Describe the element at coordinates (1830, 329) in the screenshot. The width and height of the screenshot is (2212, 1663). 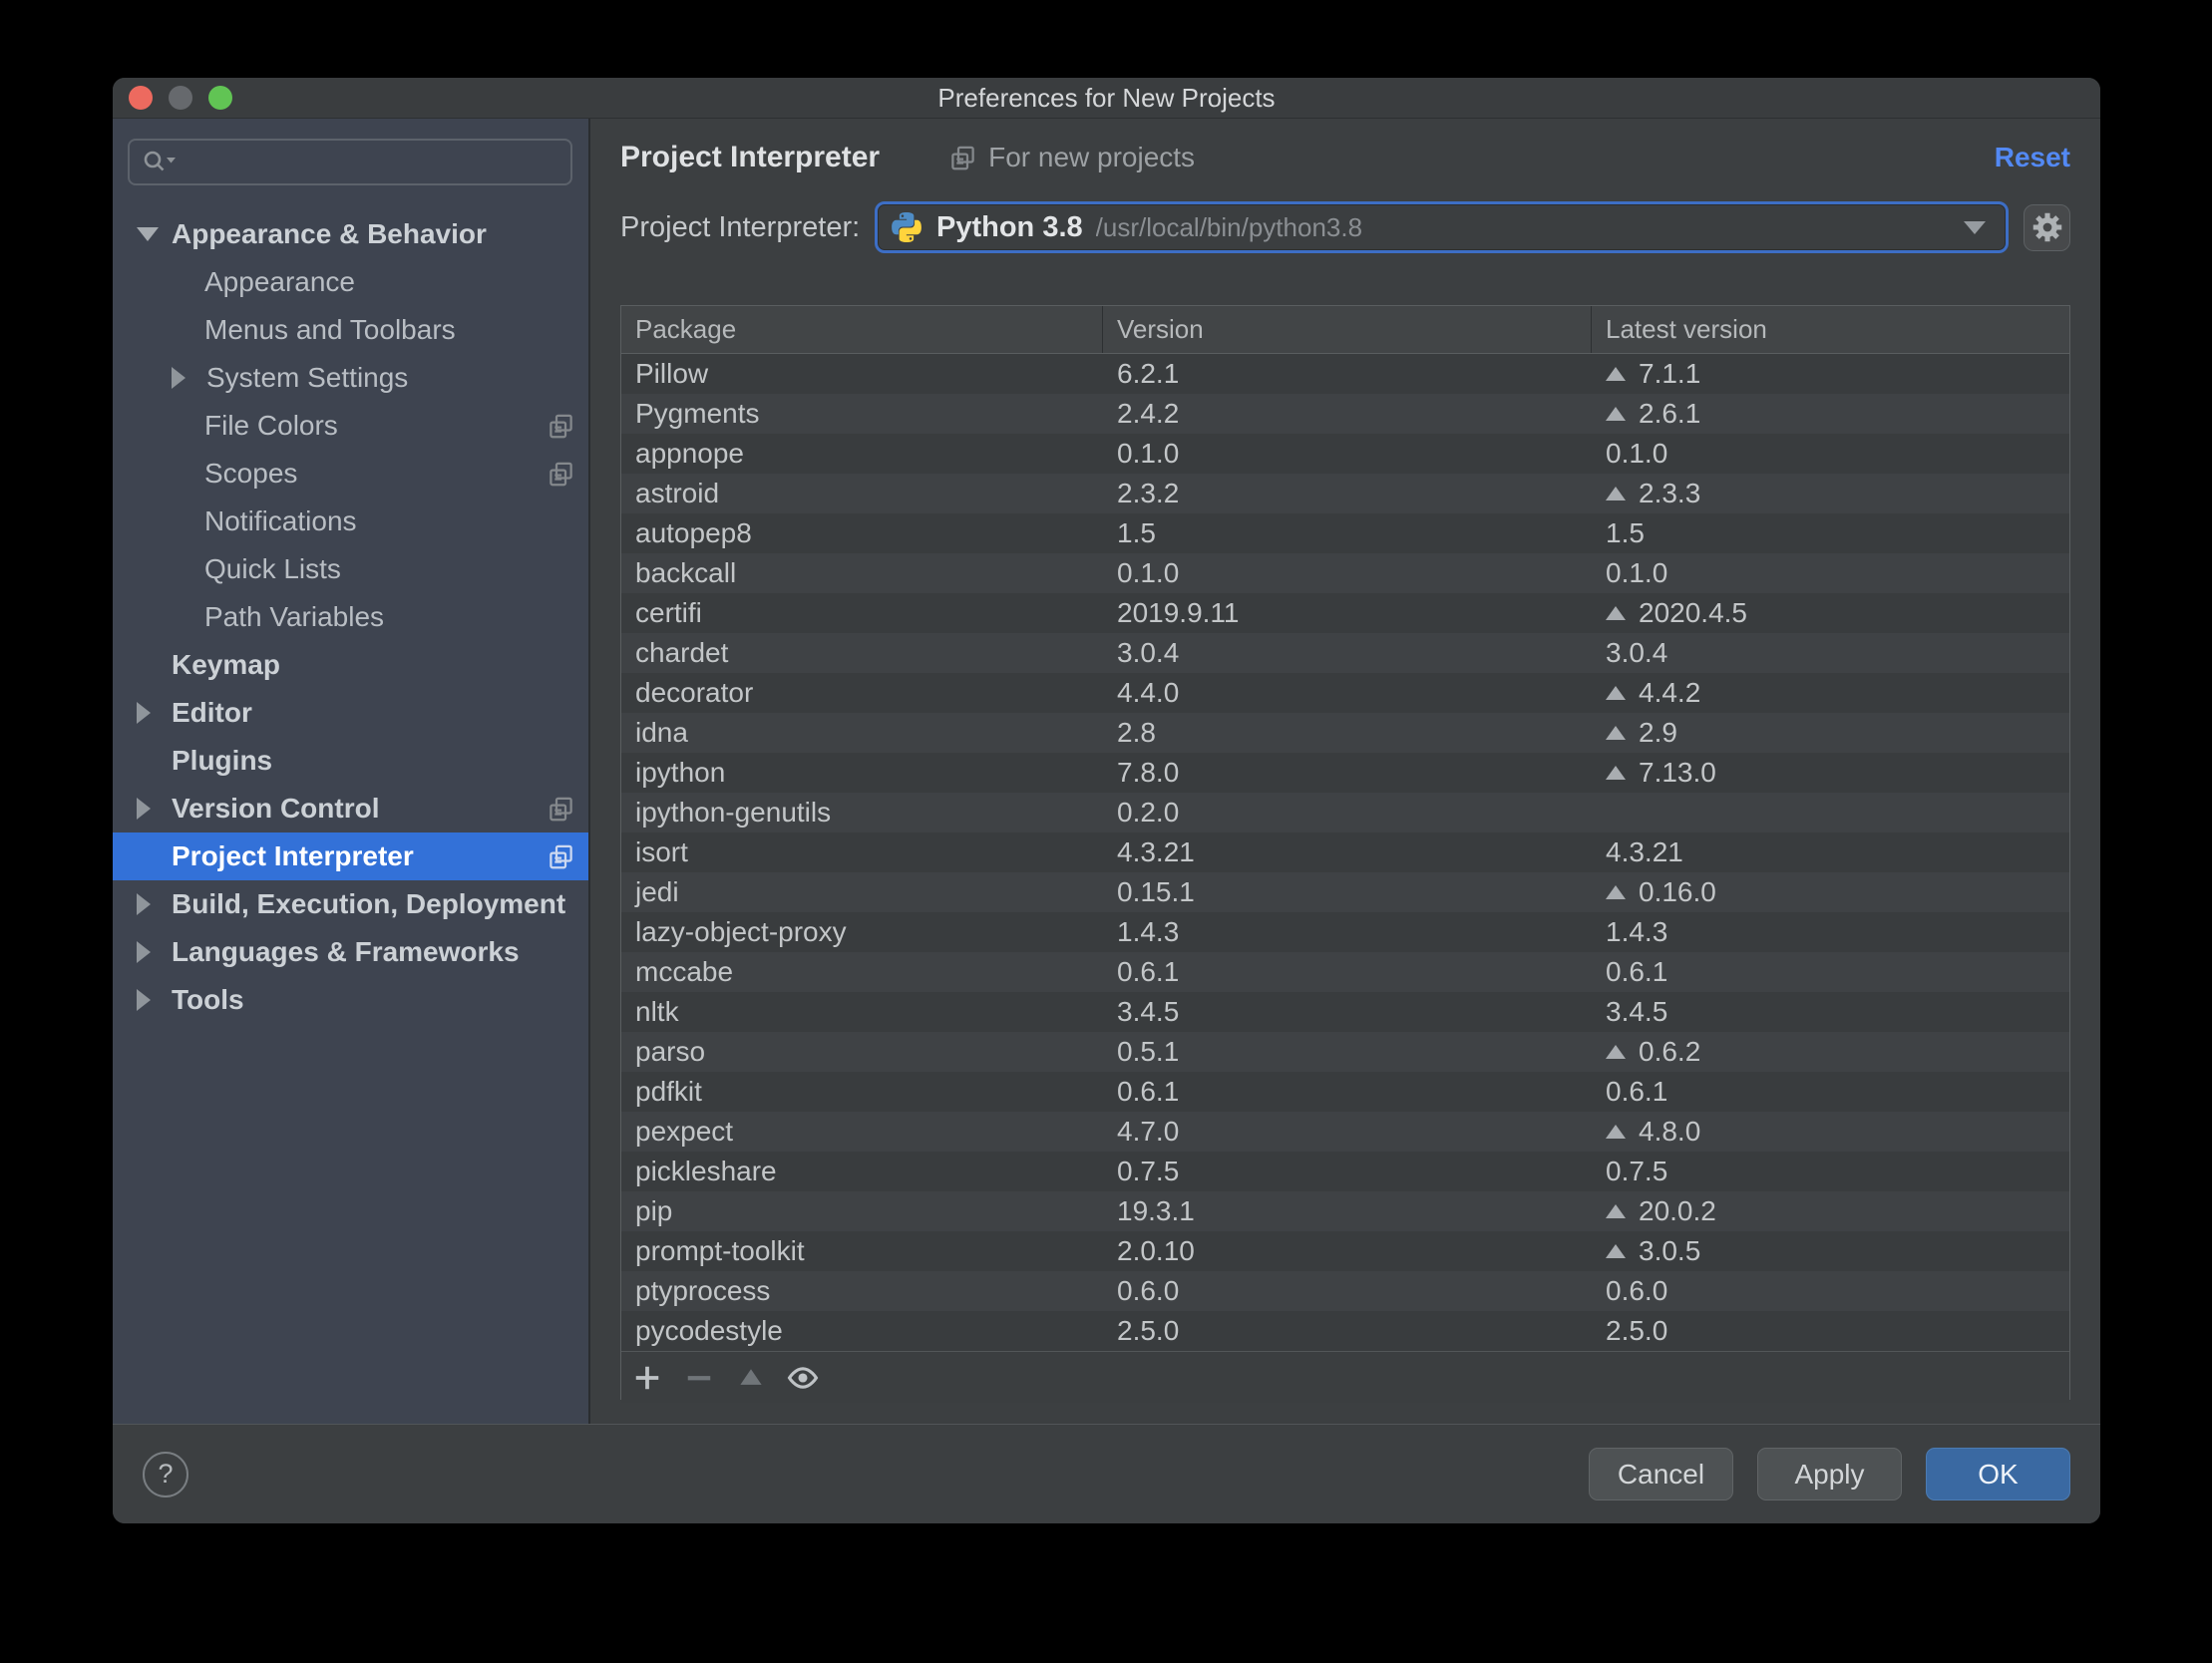
I see `column-header-latest-version: Latest version` at that location.